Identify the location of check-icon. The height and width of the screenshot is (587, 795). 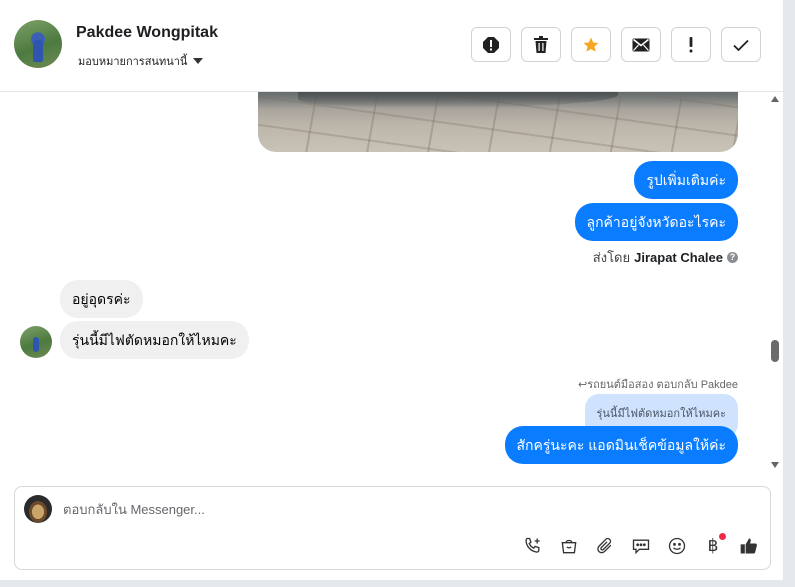
(741, 45).